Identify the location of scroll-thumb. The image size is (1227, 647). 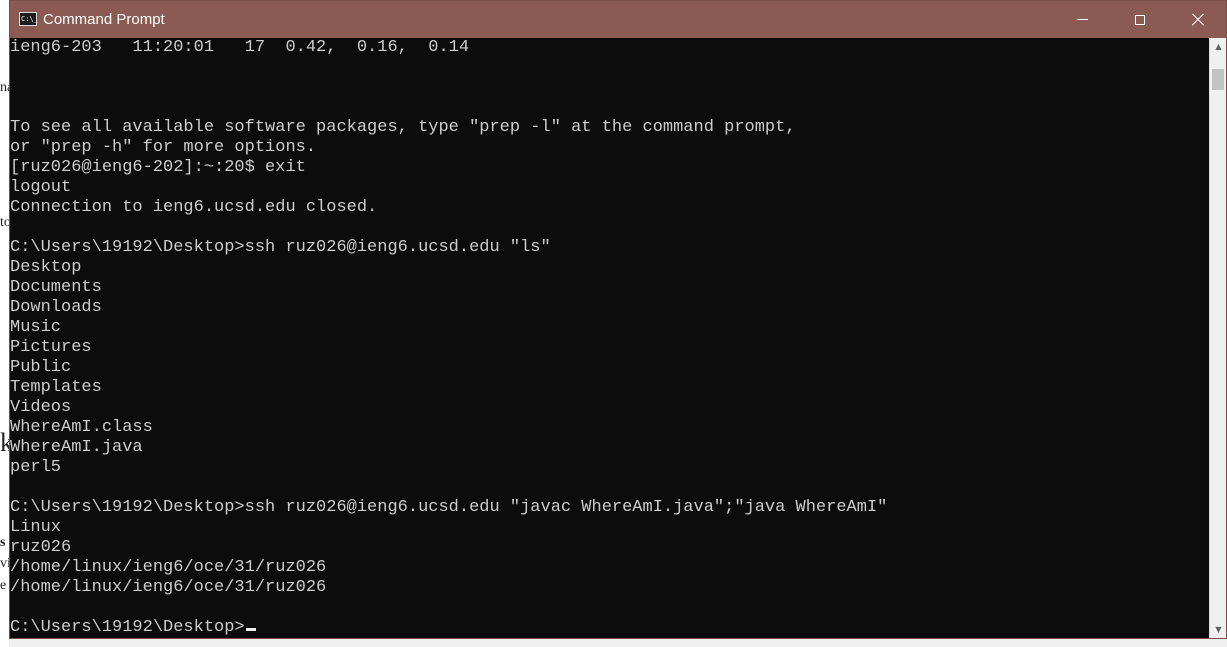
(1218, 79).